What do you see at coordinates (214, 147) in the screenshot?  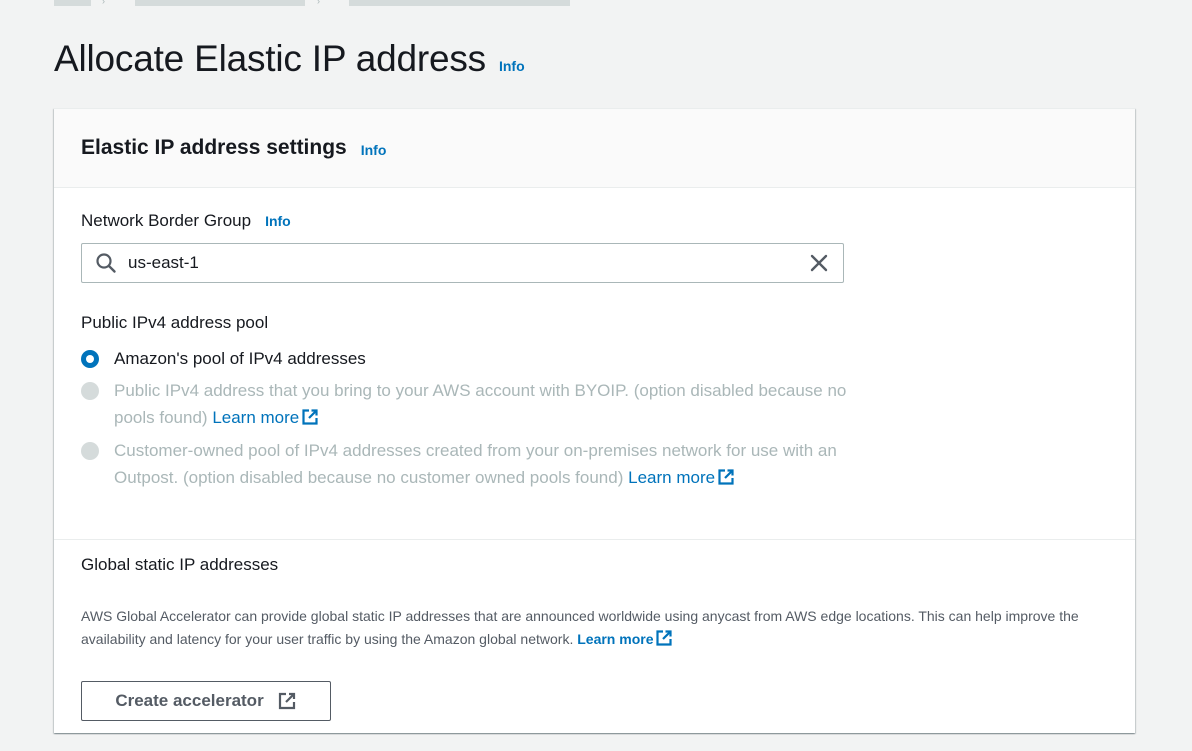 I see `panel-title: Elastic IP address settings` at bounding box center [214, 147].